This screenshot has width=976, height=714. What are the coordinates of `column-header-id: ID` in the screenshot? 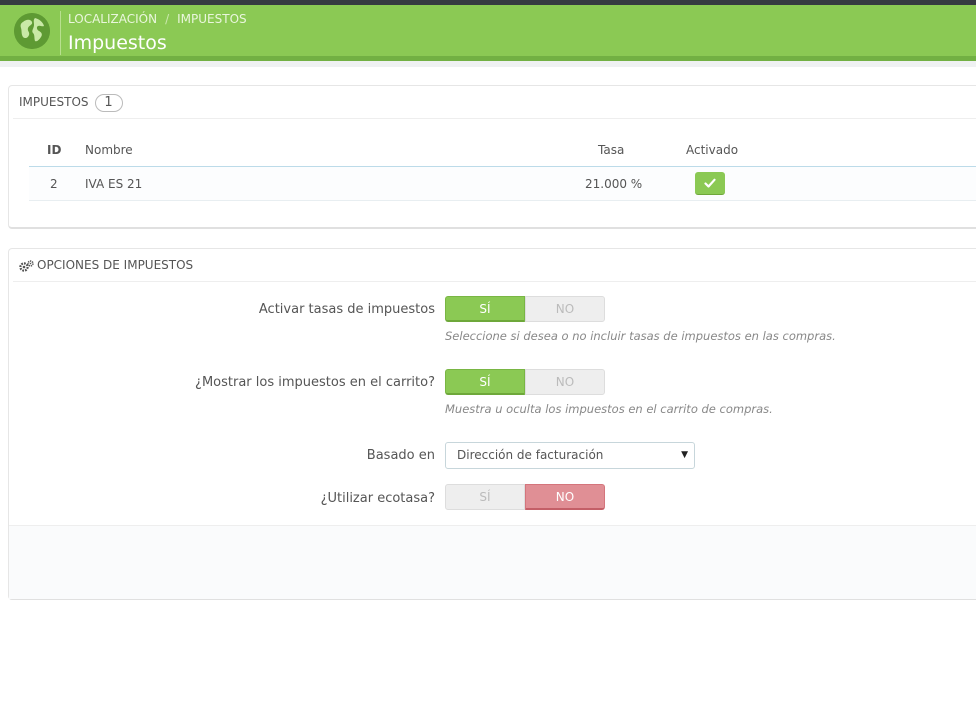 It's located at (54, 150).